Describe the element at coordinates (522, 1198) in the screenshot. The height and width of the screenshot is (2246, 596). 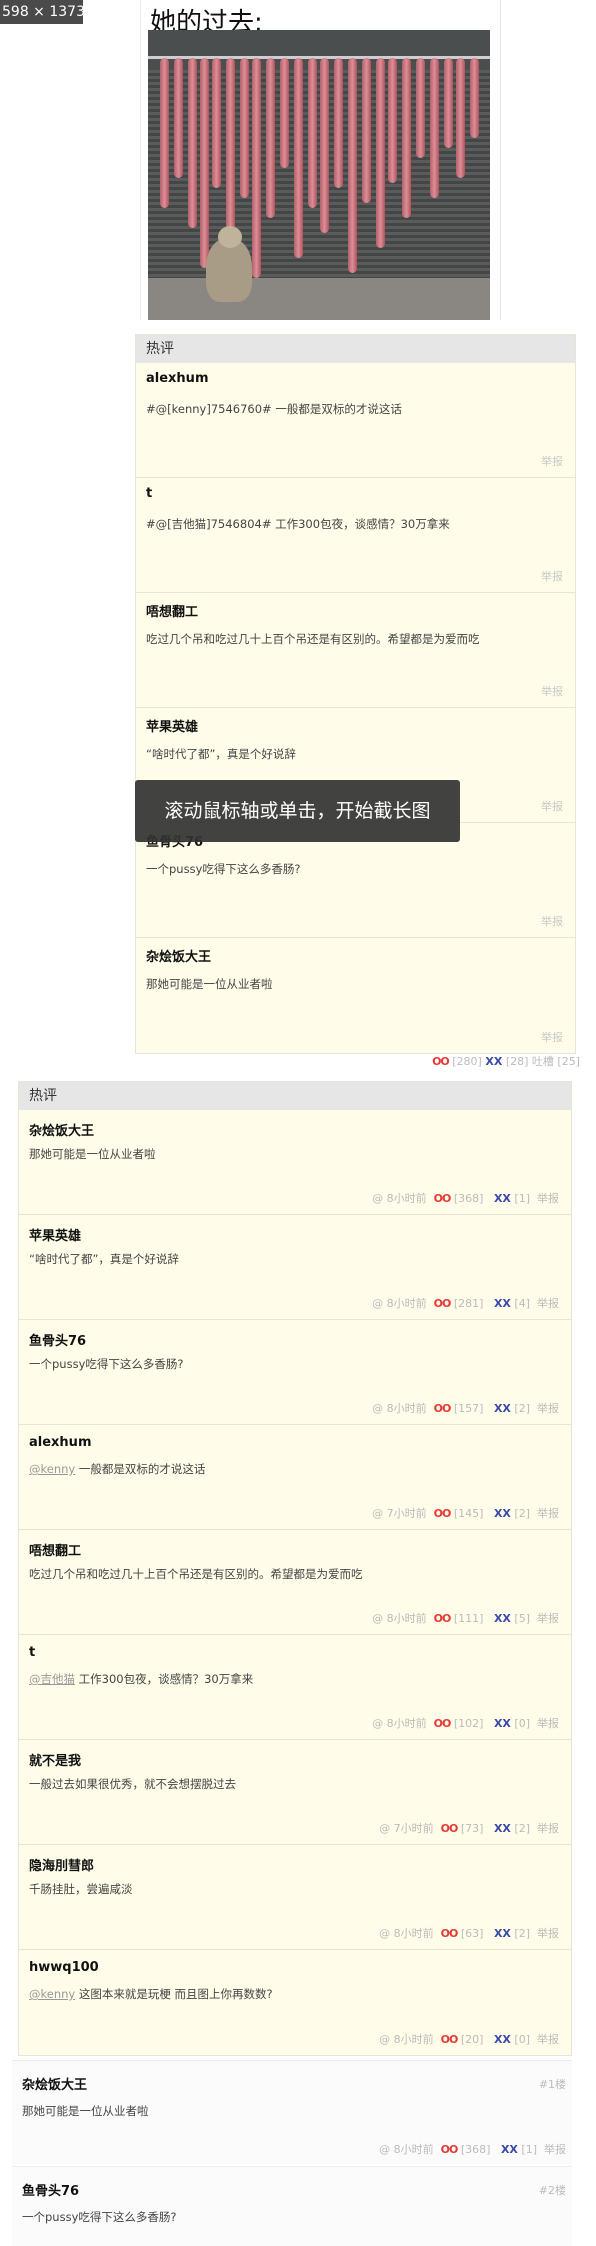
I see `xx-count: [1]` at that location.